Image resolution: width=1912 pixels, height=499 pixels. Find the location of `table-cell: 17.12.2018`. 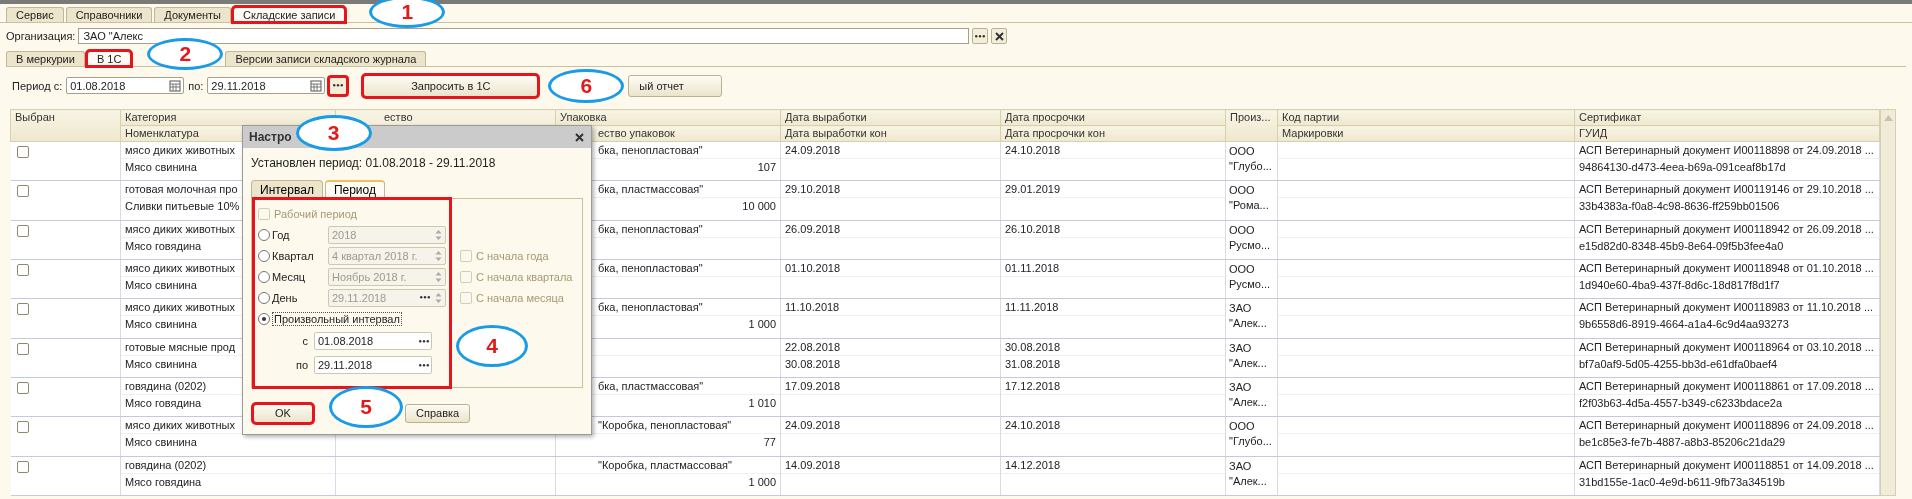

table-cell: 17.12.2018 is located at coordinates (1033, 385).